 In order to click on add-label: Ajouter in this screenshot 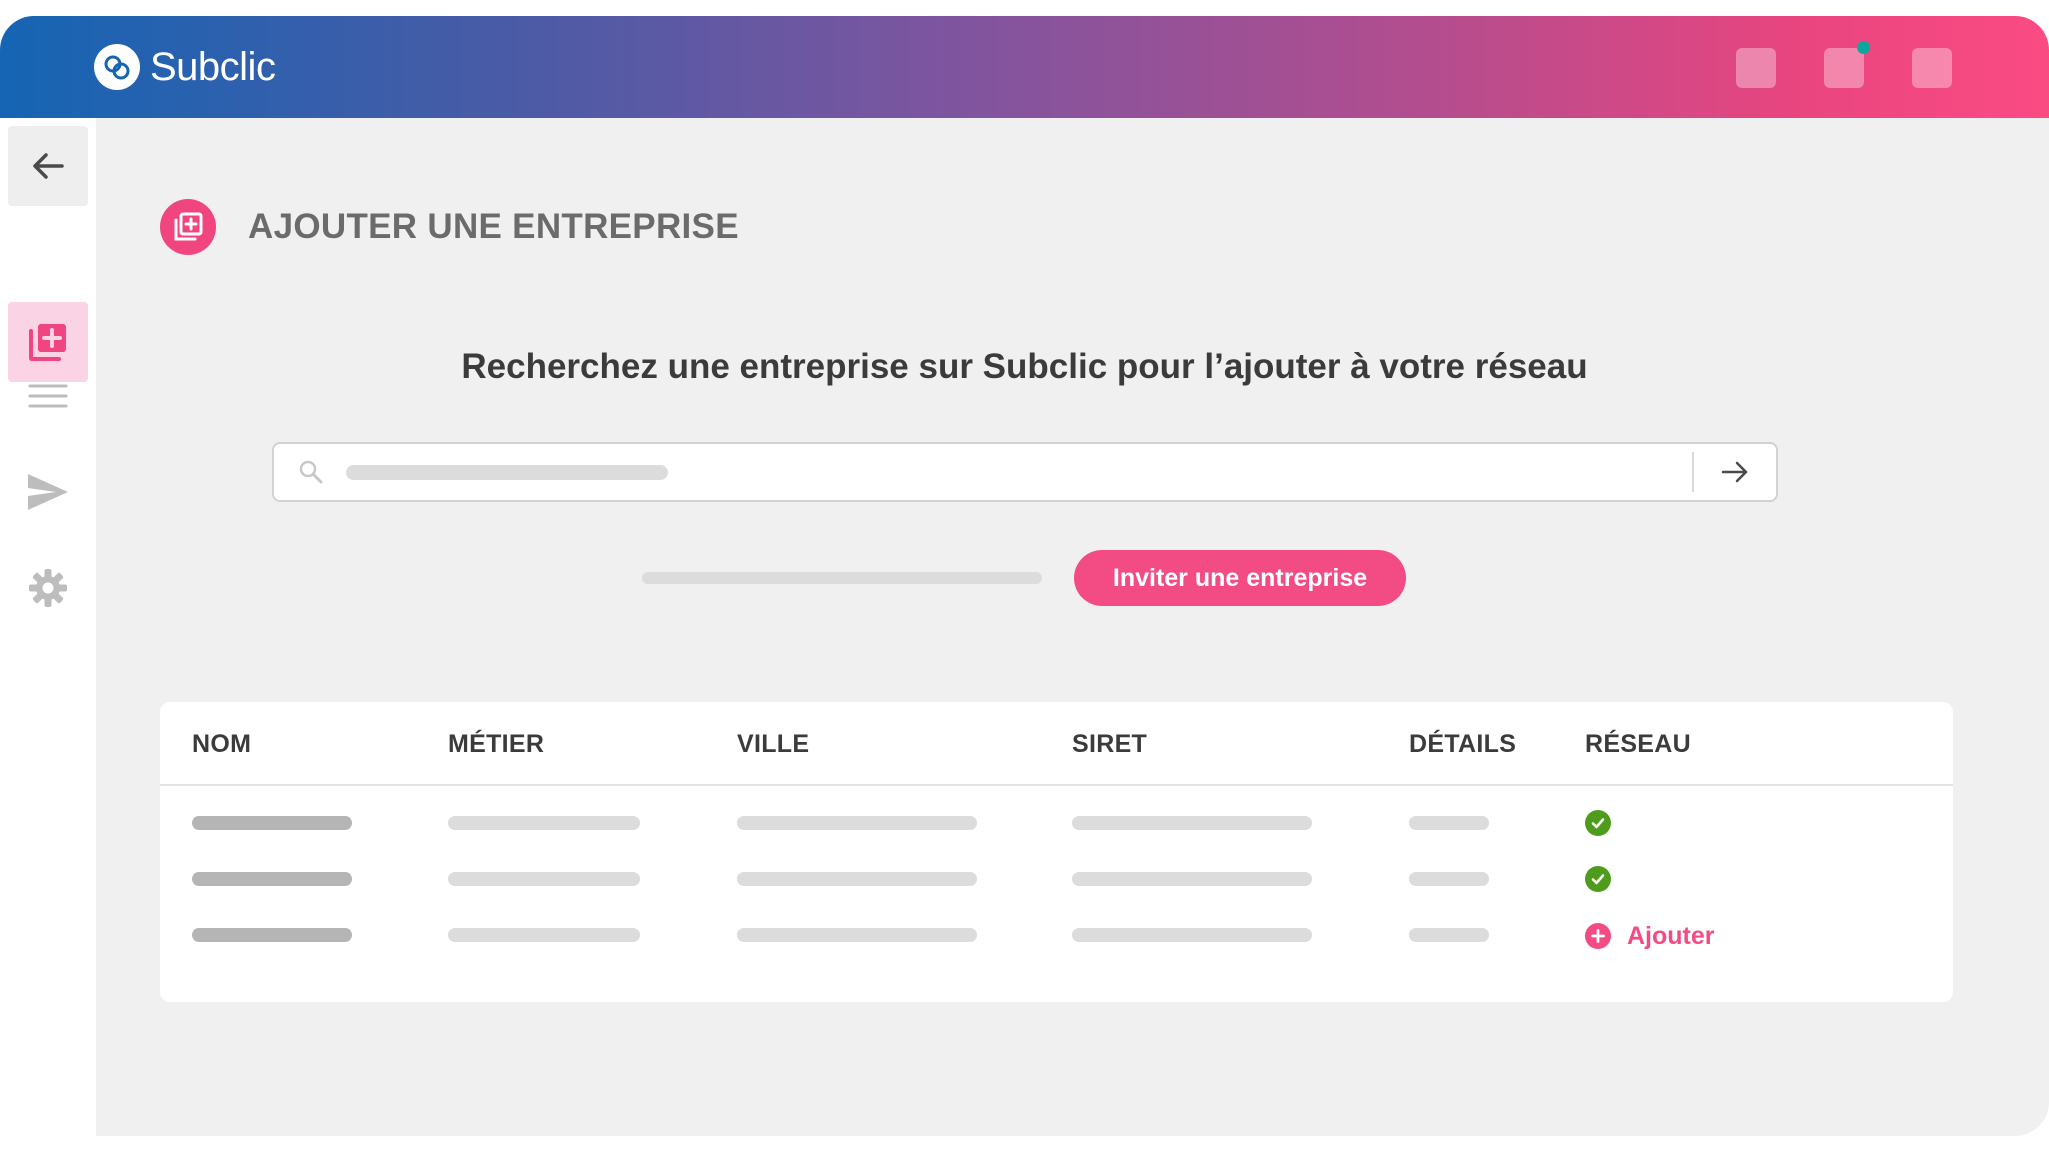, I will do `click(1671, 935)`.